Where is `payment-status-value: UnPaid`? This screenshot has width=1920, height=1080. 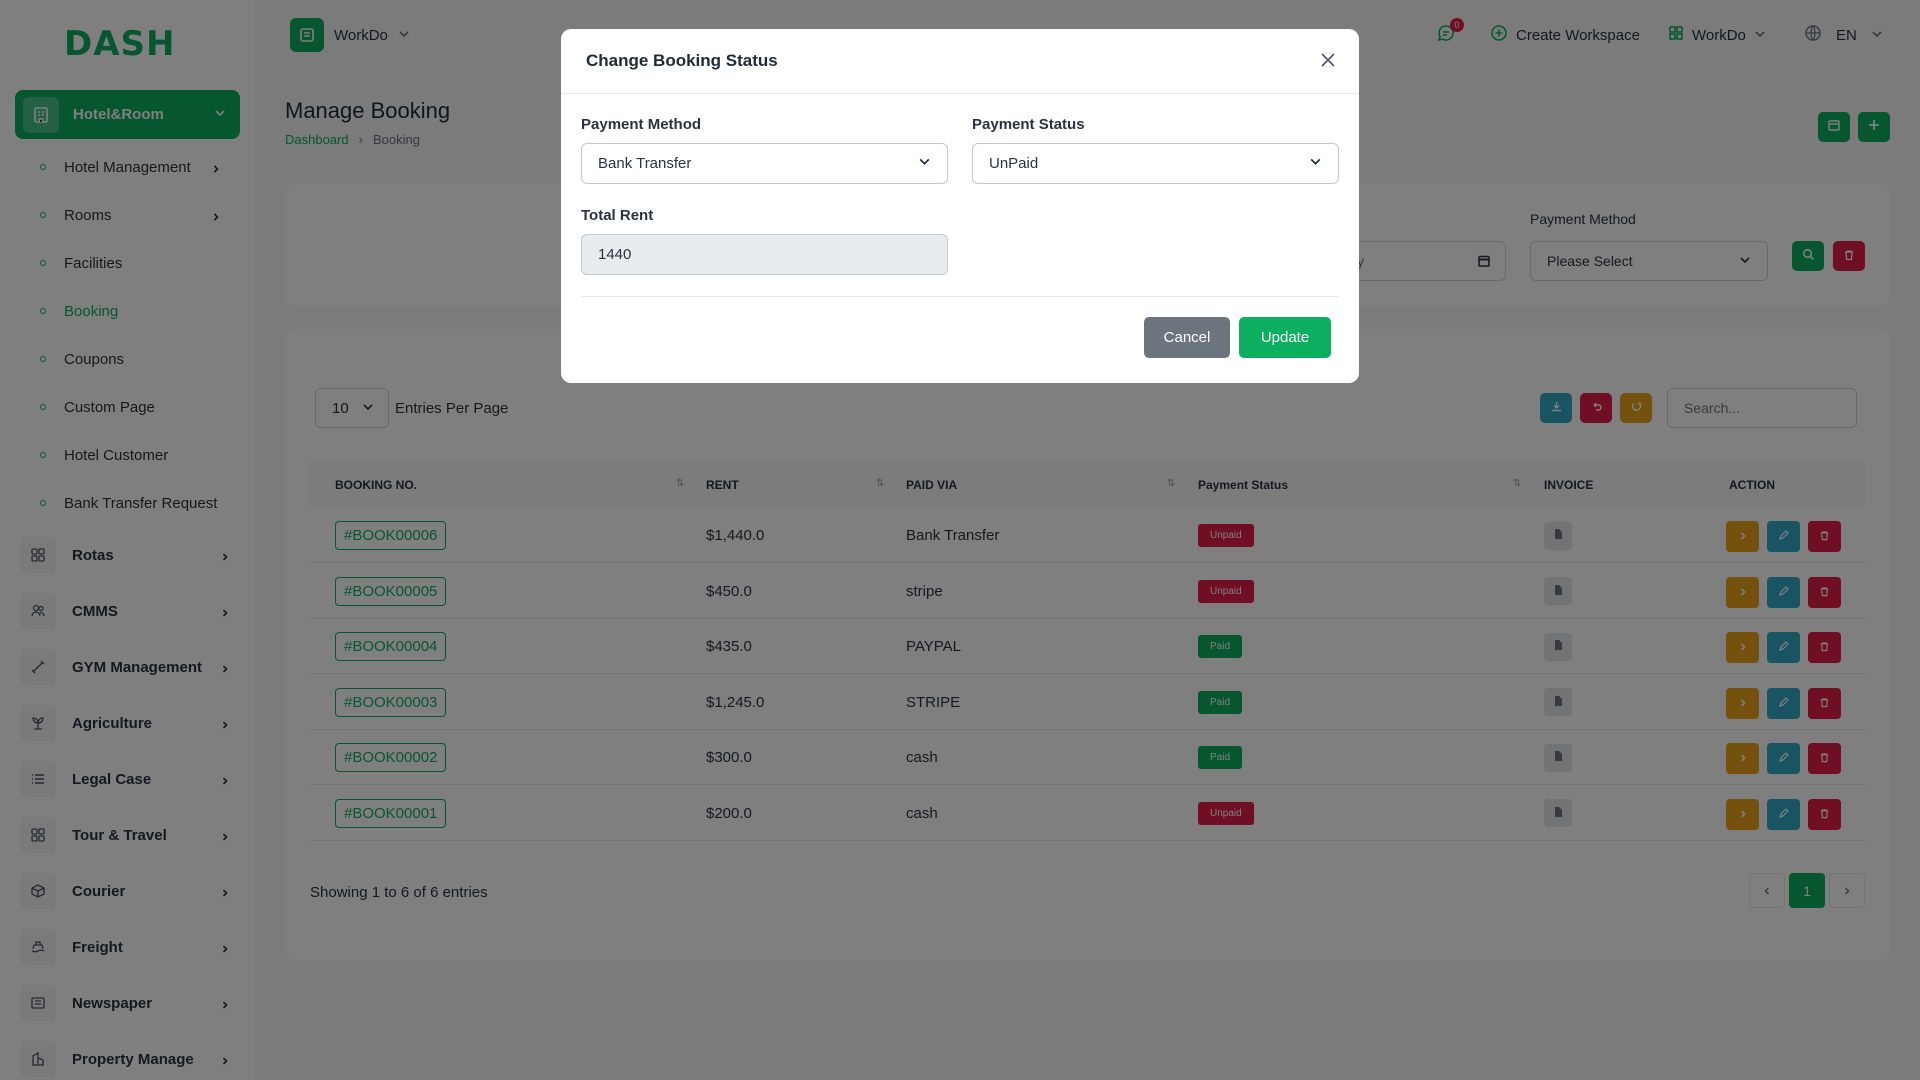
payment-status-value: UnPaid is located at coordinates (1014, 163).